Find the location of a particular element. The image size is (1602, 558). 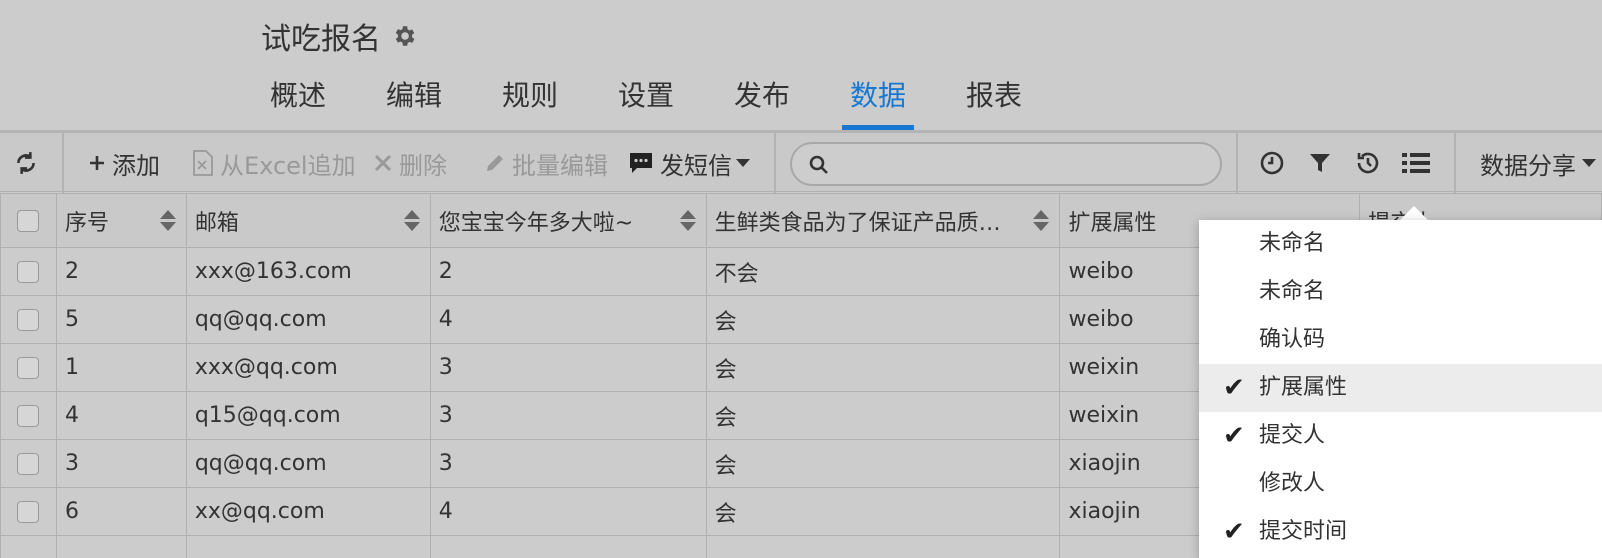

menu-item-label: 确认码 is located at coordinates (1292, 339).